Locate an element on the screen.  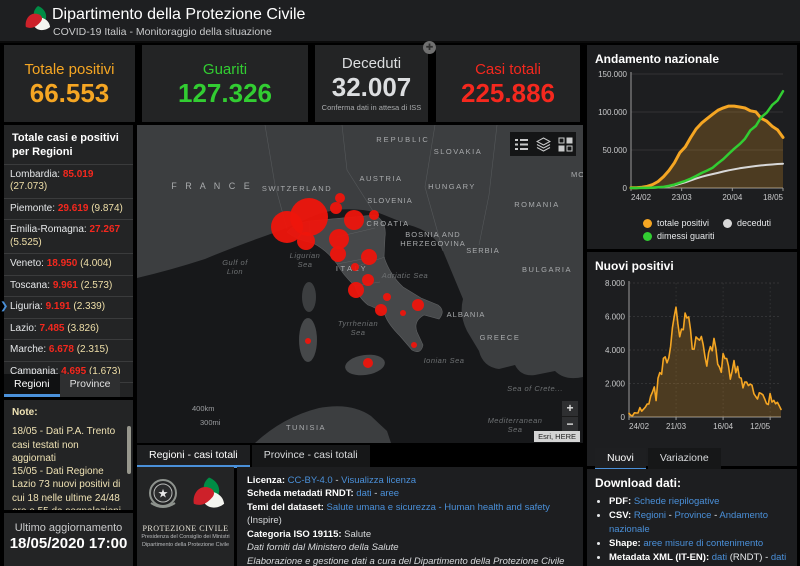
license-text: Categoria ISO 19115: is located at coordinates (294, 534).